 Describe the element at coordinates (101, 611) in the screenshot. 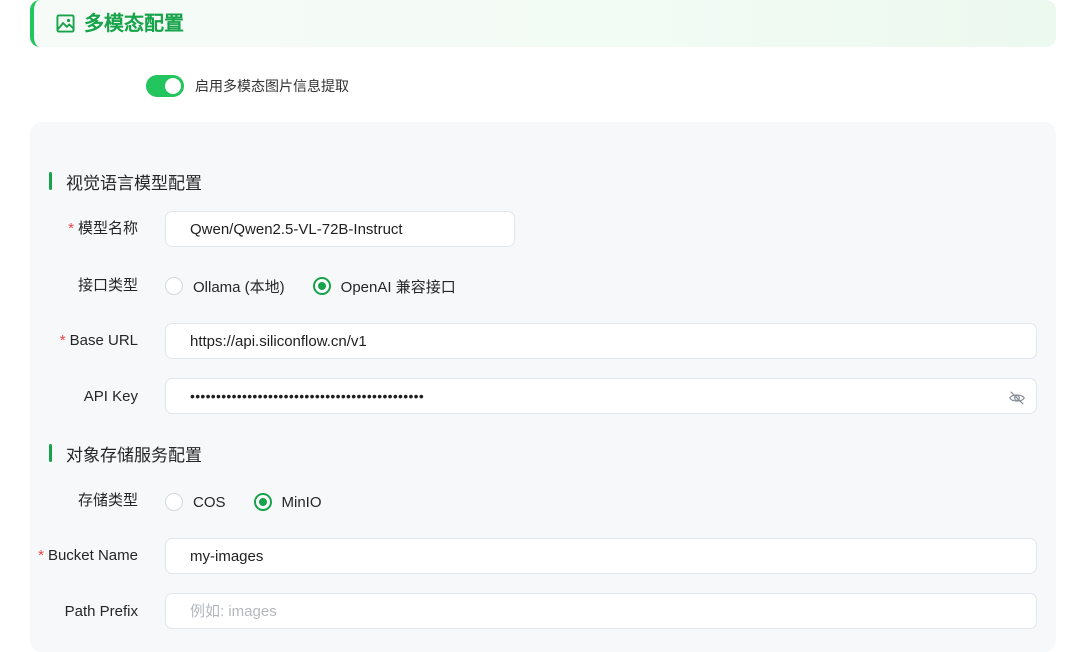

I see `path-prefix-label: Path Prefix` at that location.